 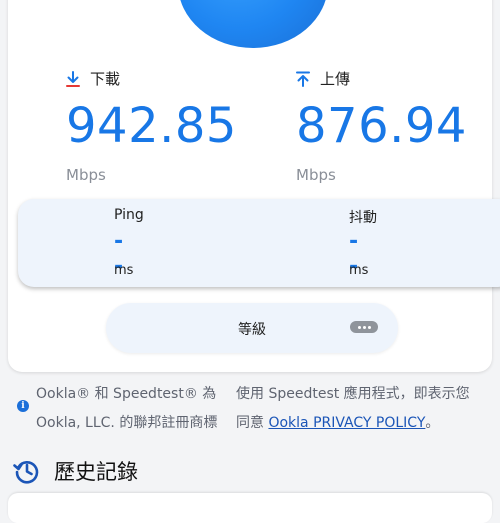 What do you see at coordinates (253, 24) in the screenshot?
I see `speedtest-globe-graphic` at bounding box center [253, 24].